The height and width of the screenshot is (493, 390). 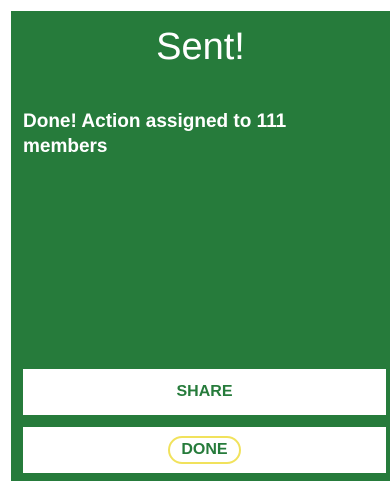 I want to click on share-button: SHARE, so click(x=204, y=392).